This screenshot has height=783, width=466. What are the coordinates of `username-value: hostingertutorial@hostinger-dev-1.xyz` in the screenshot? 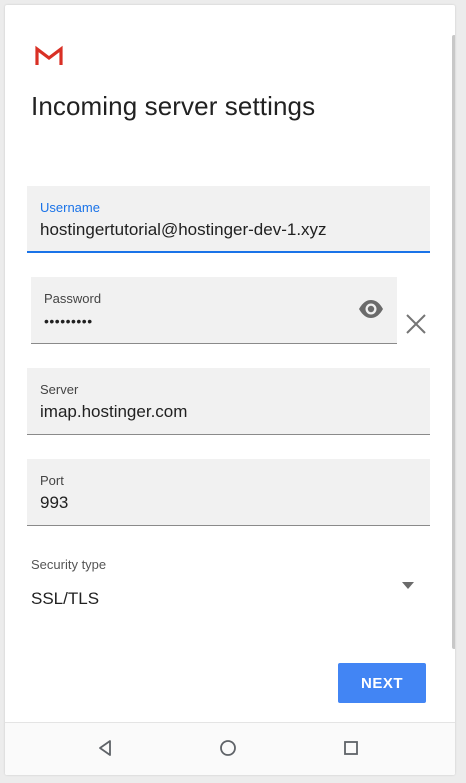 It's located at (183, 229).